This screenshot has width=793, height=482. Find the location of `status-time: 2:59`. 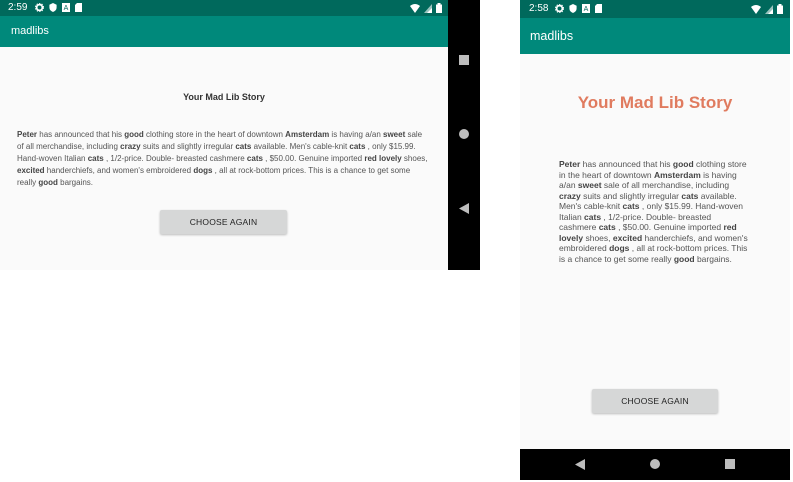

status-time: 2:59 is located at coordinates (18, 7).